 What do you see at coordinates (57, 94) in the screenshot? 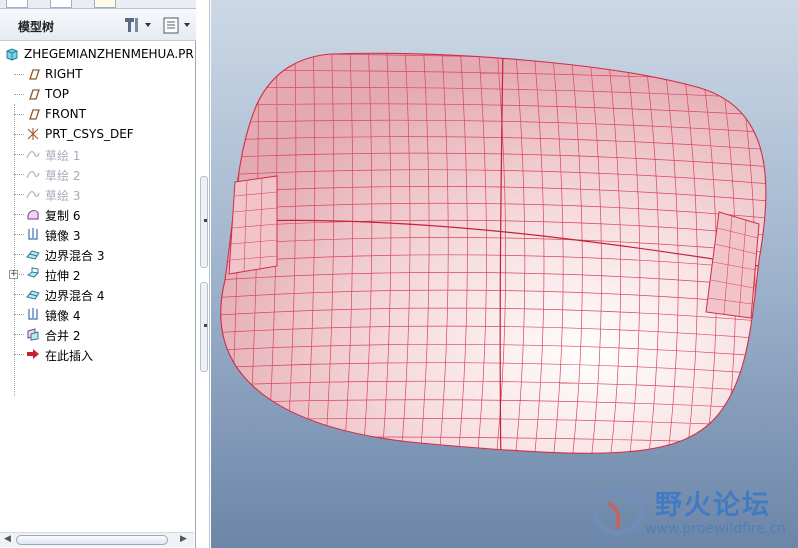
I see `tree-item-label: TOP` at bounding box center [57, 94].